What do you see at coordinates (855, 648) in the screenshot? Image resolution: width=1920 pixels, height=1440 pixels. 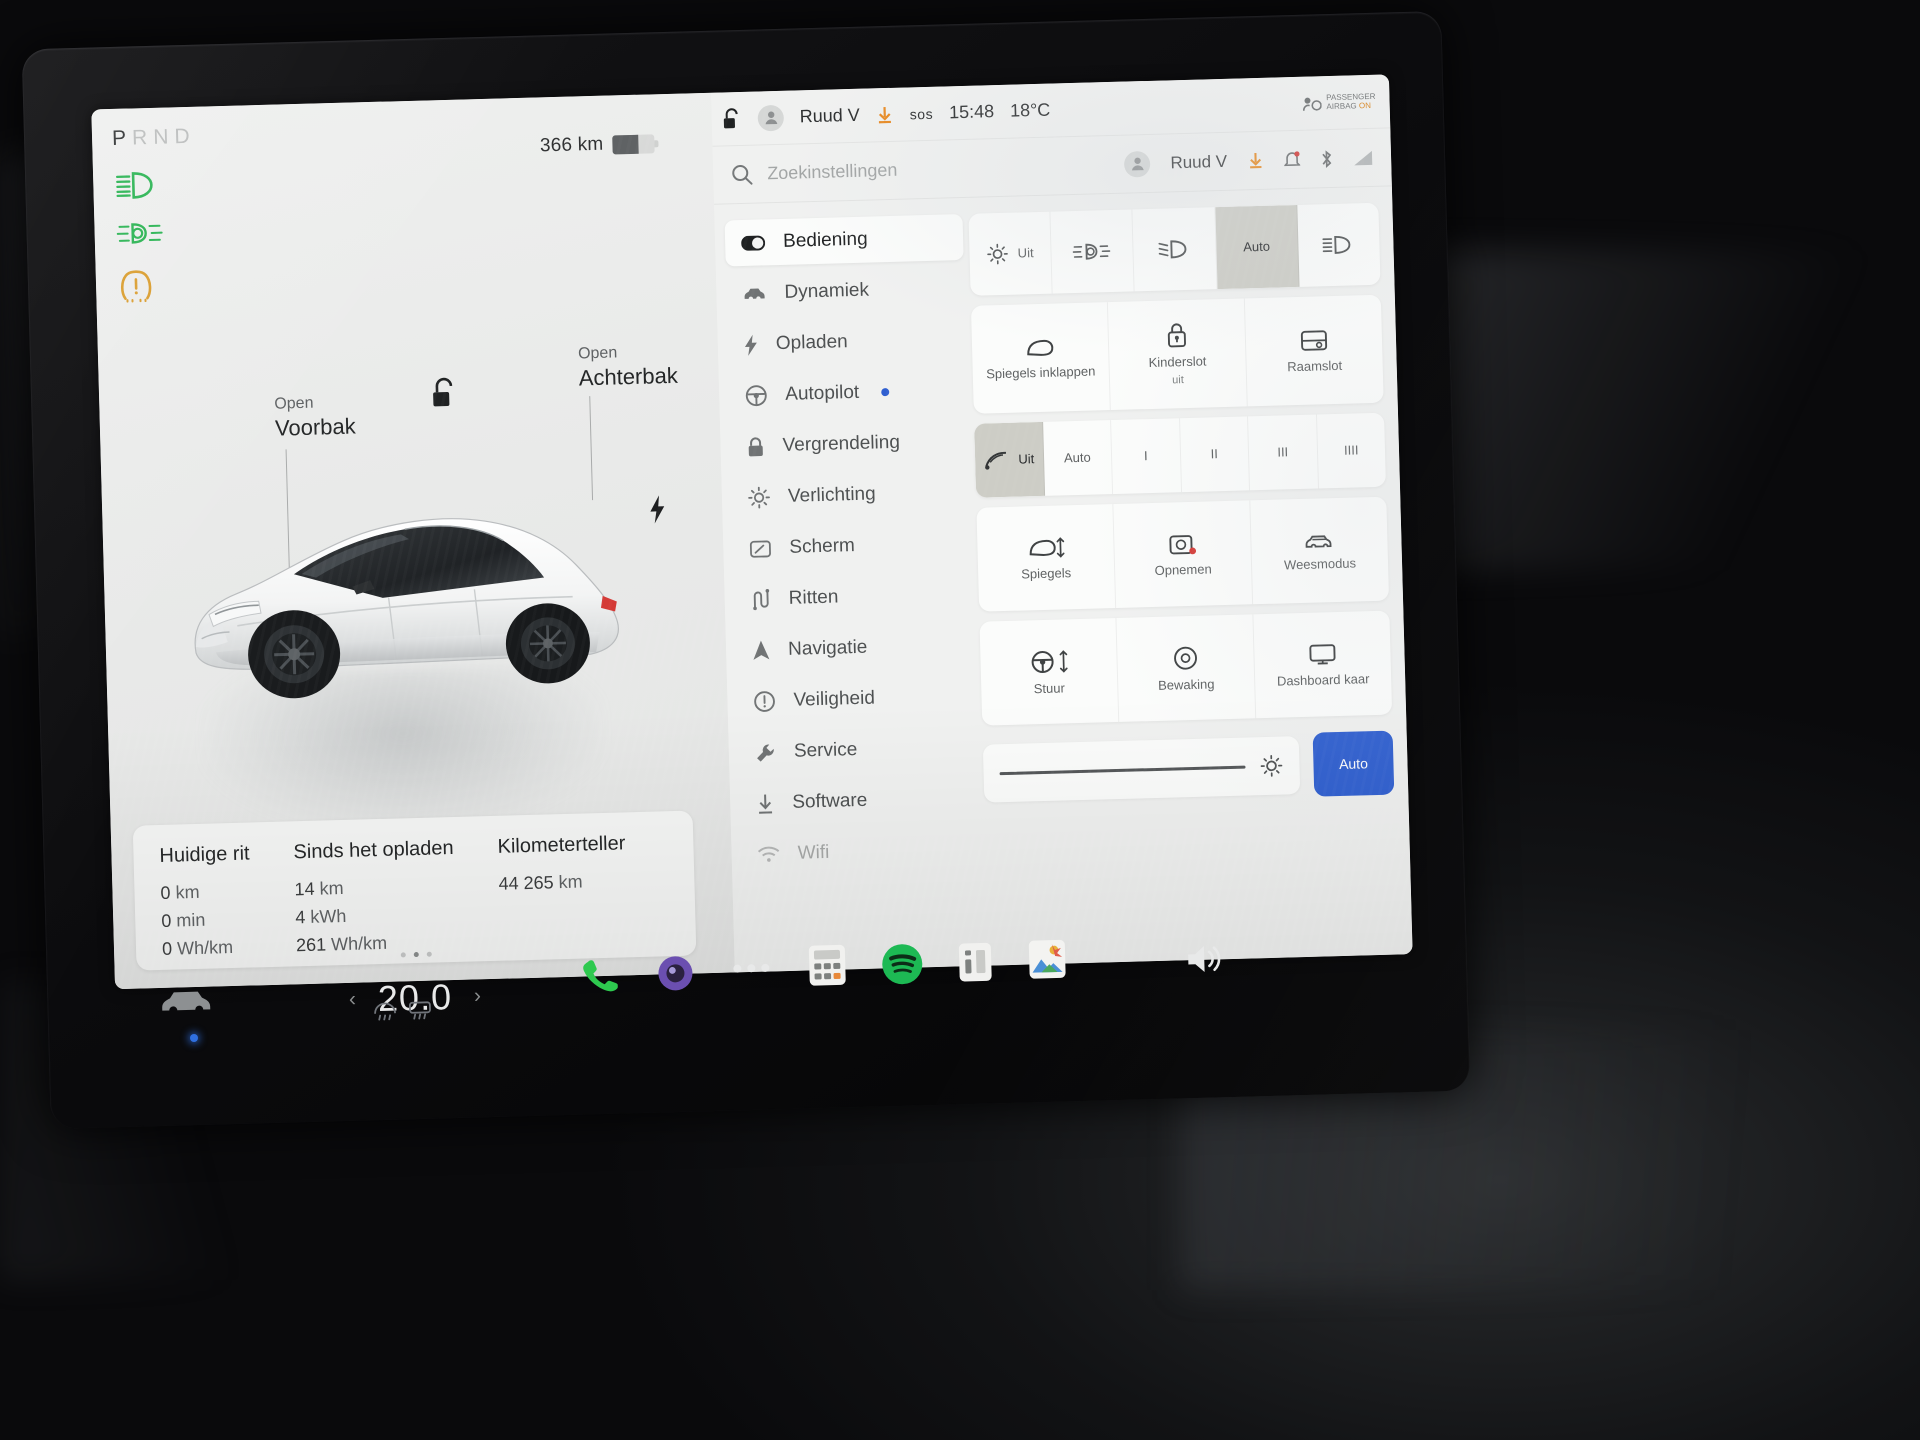 I see `sidebar-item-navigatie: Navigatie` at bounding box center [855, 648].